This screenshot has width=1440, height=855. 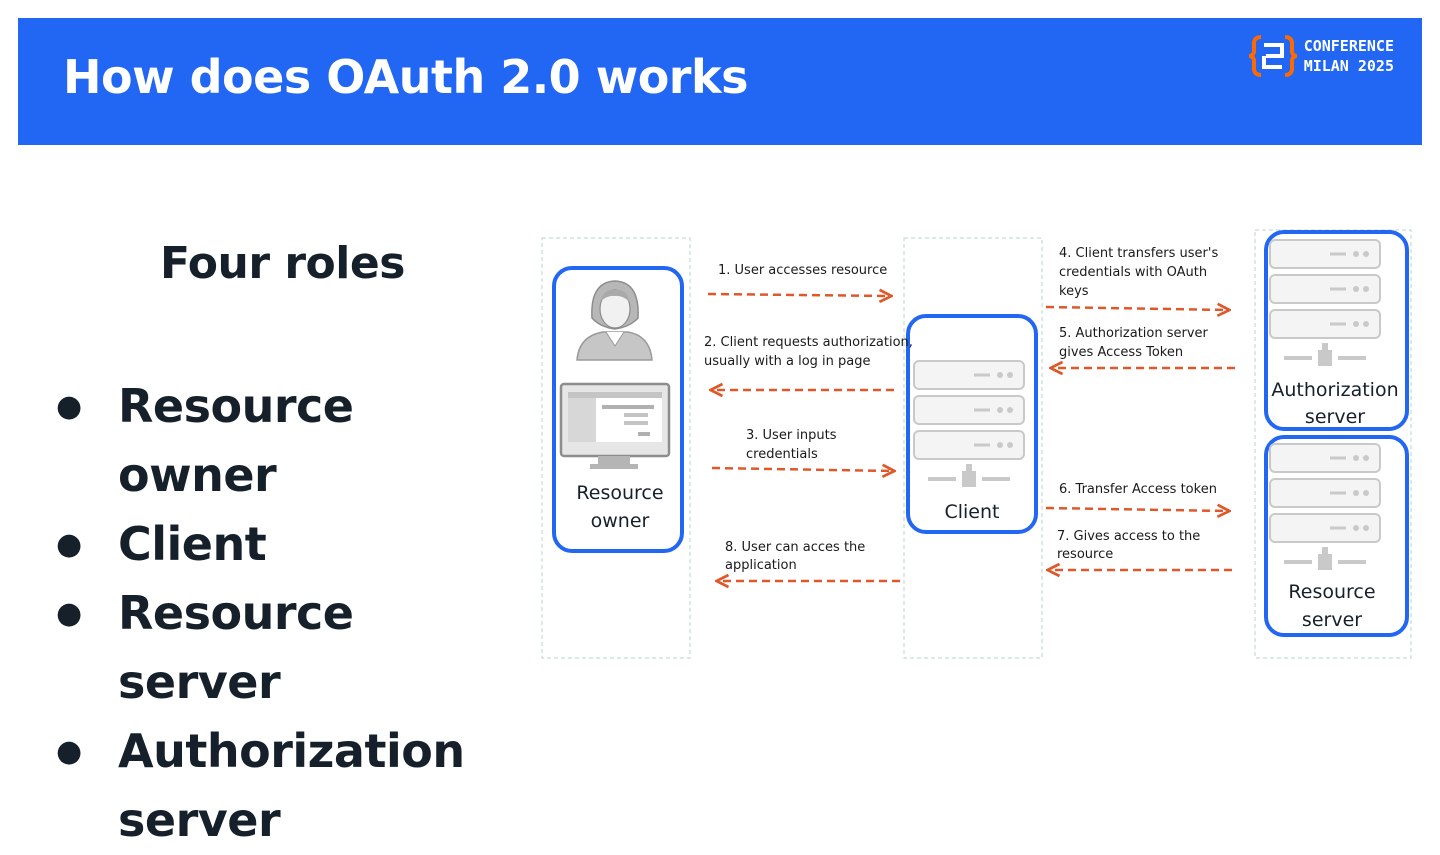 What do you see at coordinates (1336, 330) in the screenshot?
I see `authorization-server-node: Authorization server` at bounding box center [1336, 330].